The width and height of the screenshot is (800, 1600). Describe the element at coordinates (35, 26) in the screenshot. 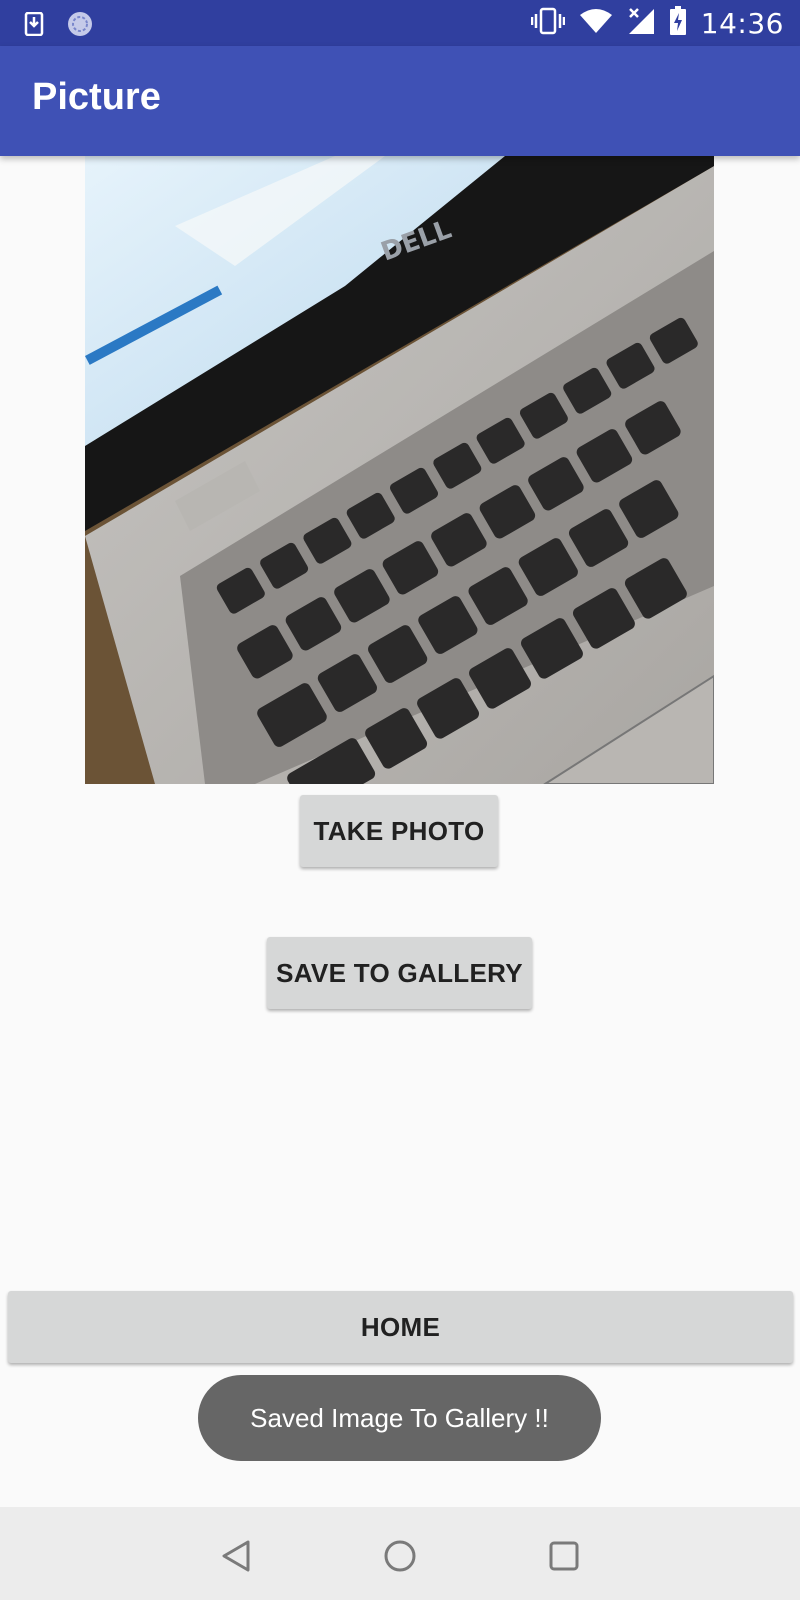

I see `download-notification-icon` at that location.